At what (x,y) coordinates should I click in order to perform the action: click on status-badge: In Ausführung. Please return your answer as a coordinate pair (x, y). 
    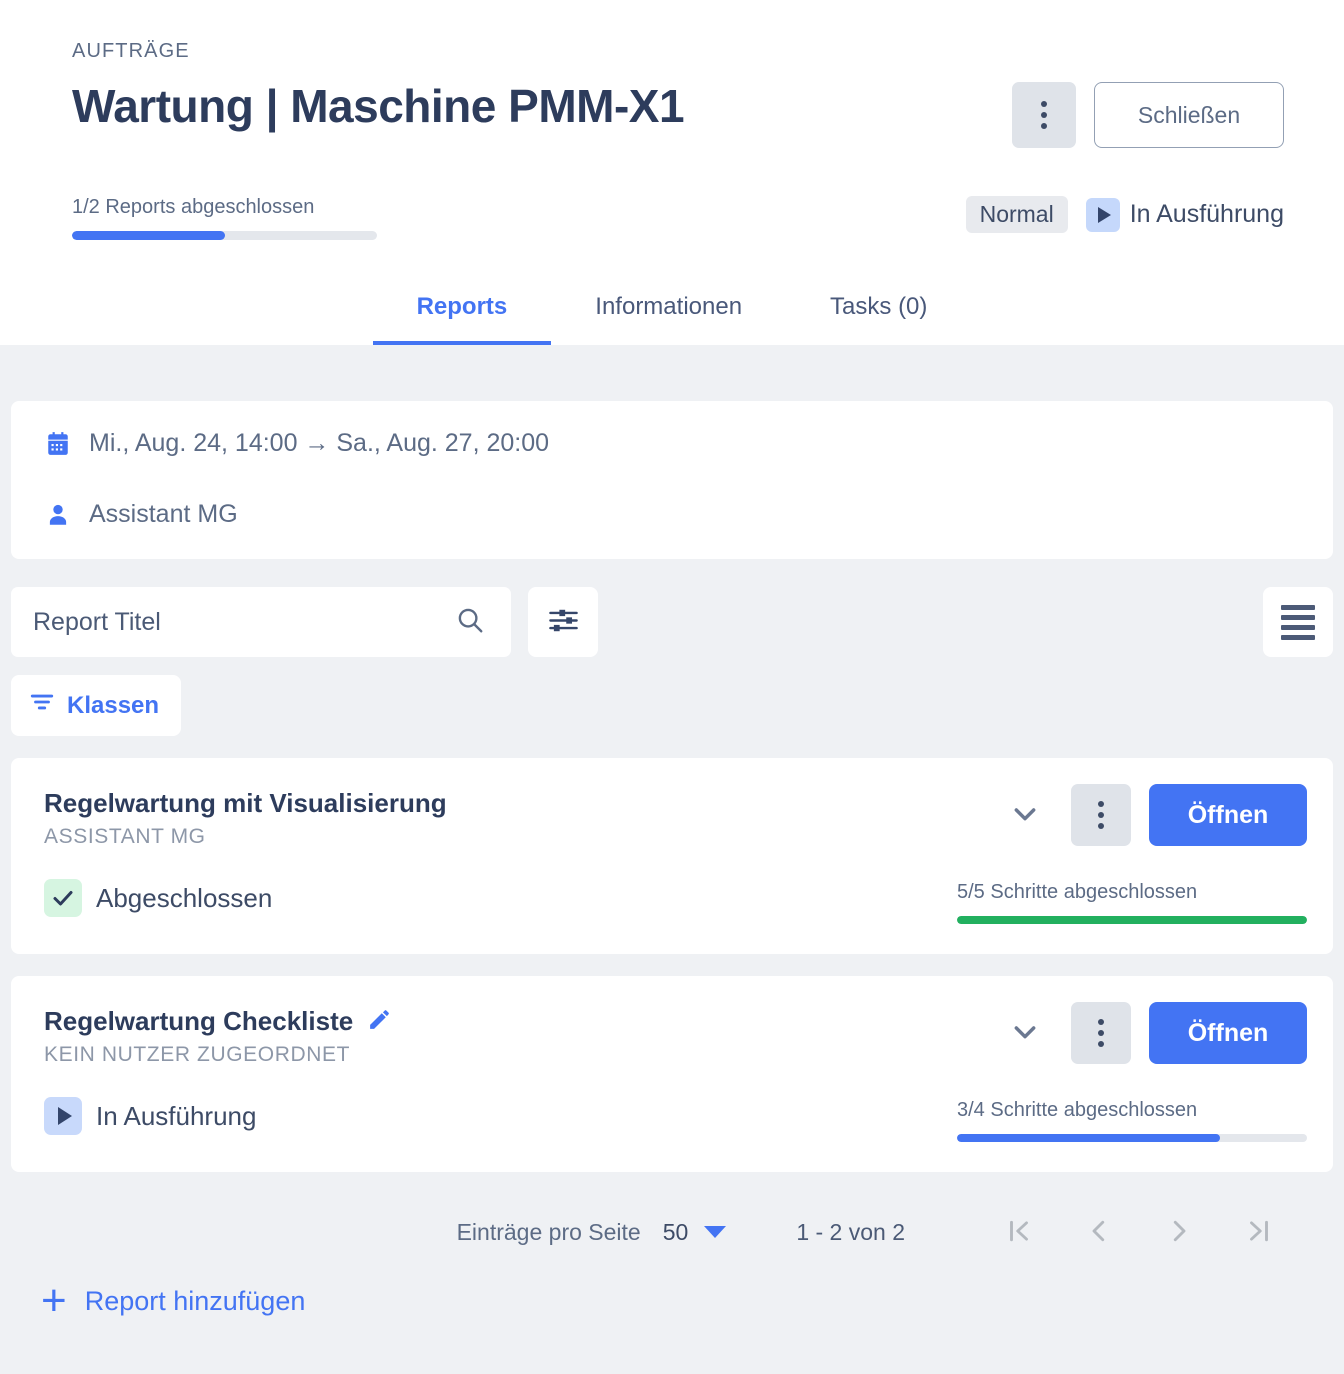
    Looking at the image, I should click on (1184, 214).